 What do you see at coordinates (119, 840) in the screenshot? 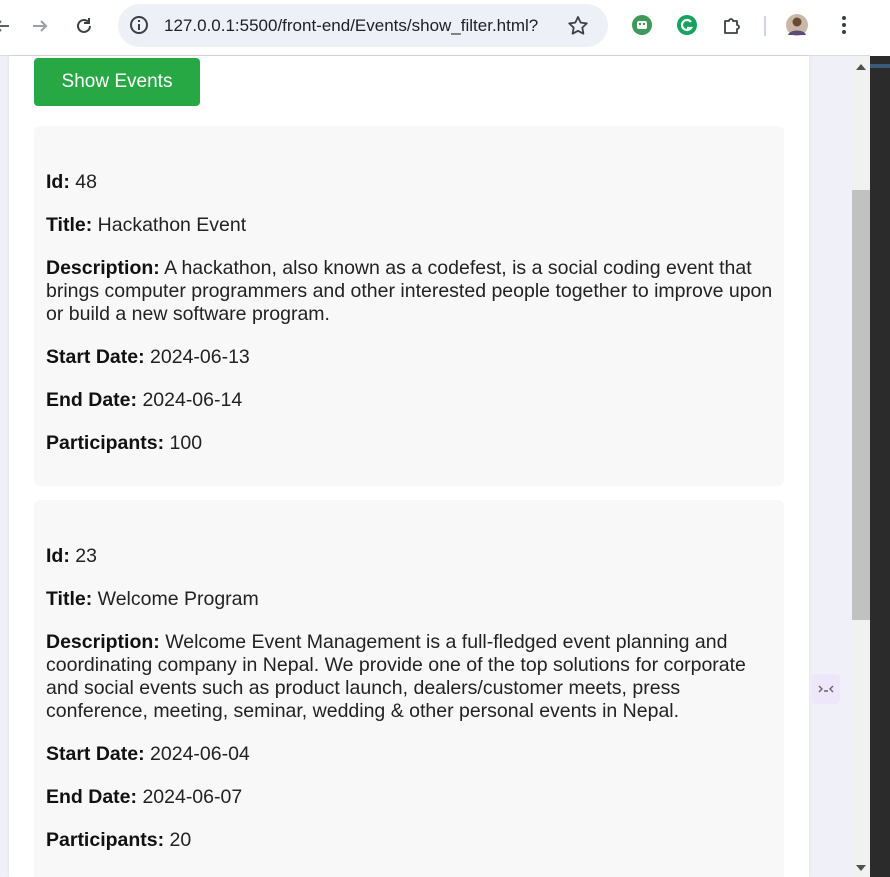
I see `event-participants: Participants: 20` at bounding box center [119, 840].